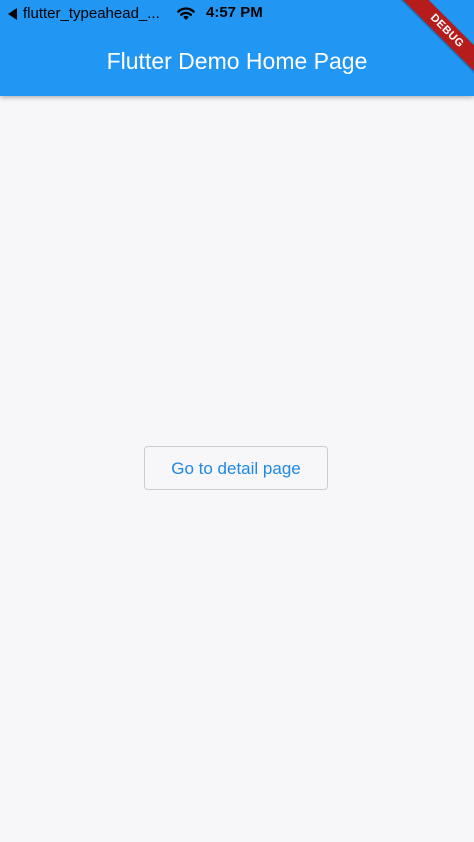 This screenshot has height=842, width=474. I want to click on wifi-icon, so click(186, 13).